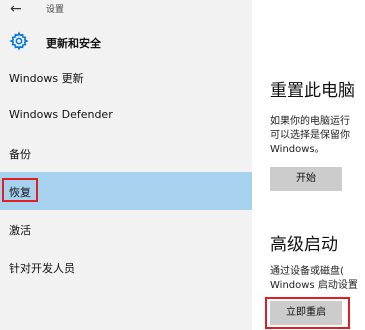 This screenshot has width=365, height=330. I want to click on reset-desc-line: 可以选择是保留你, so click(310, 135).